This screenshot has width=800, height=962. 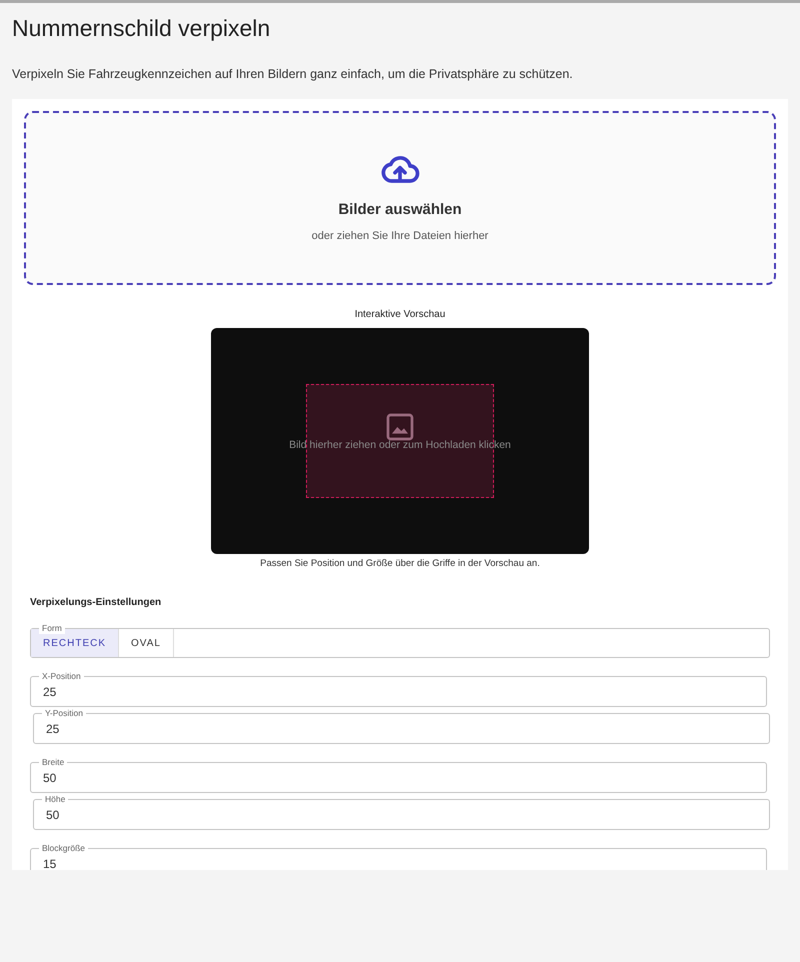 I want to click on field-label: Höhe, so click(x=55, y=799).